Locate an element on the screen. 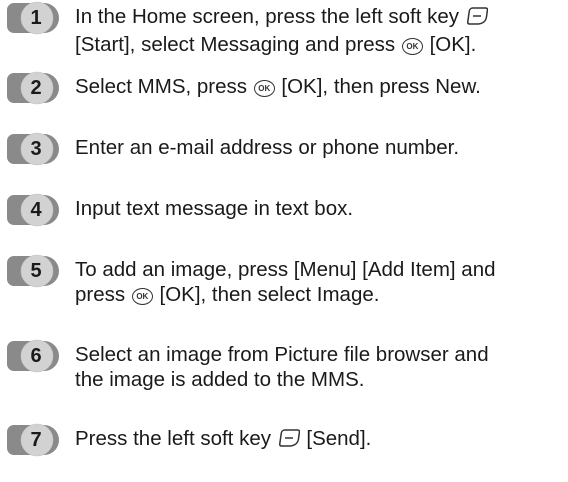 This screenshot has width=568, height=482. step-number-badge: 3 is located at coordinates (33, 149).